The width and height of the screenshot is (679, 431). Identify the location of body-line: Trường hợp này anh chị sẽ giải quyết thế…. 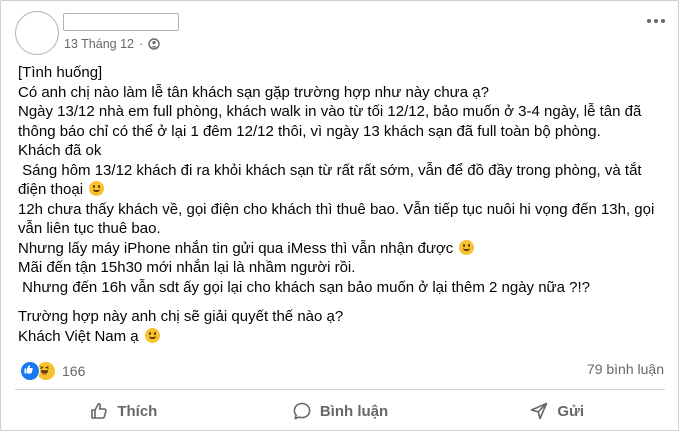
(181, 316).